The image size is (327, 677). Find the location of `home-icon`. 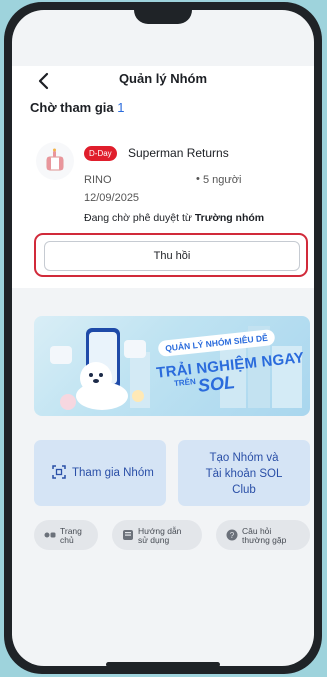

home-icon is located at coordinates (50, 535).